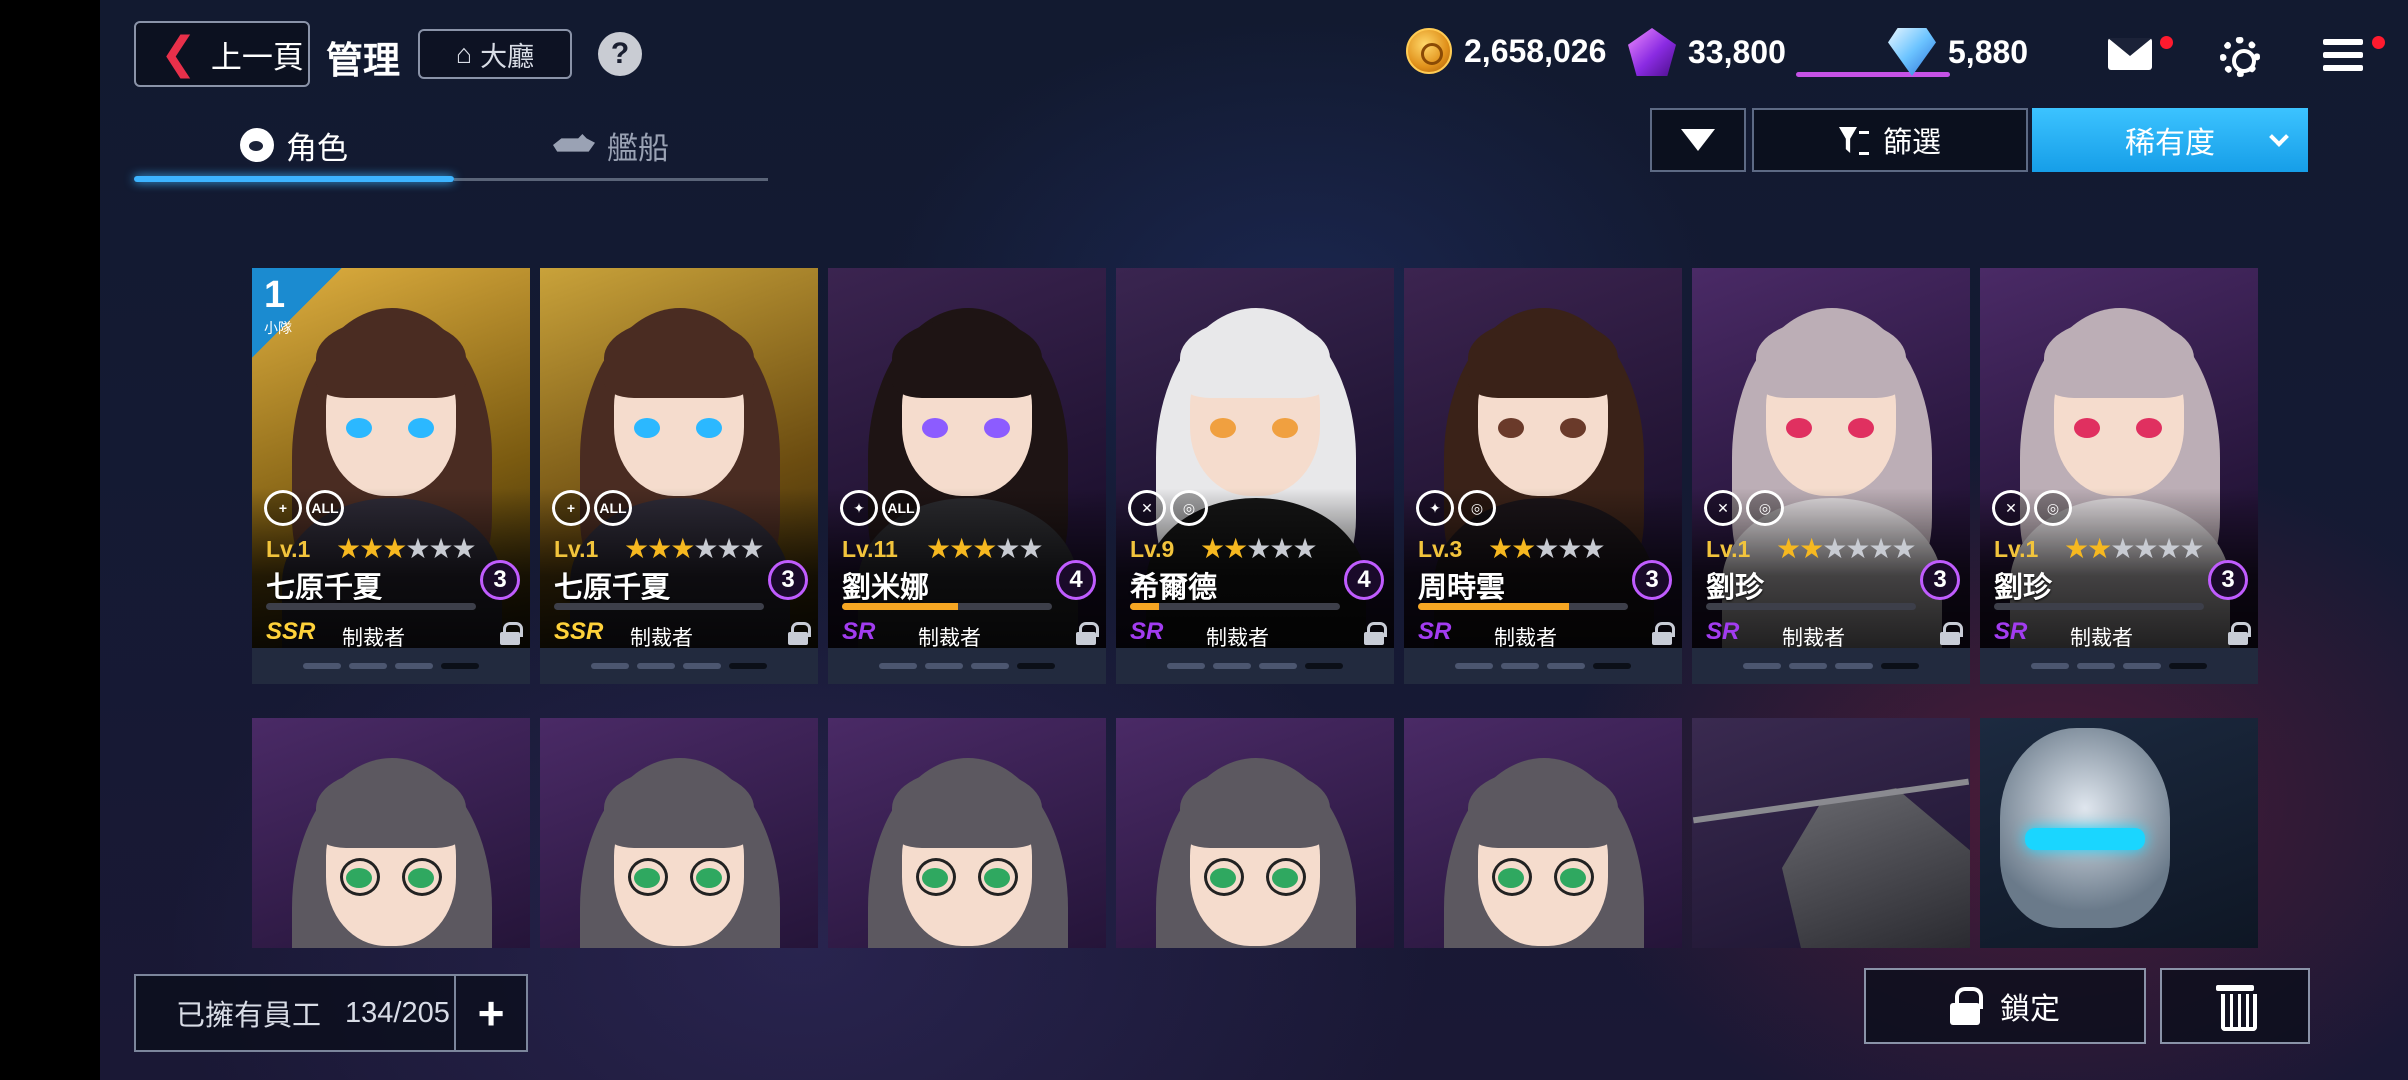 The image size is (2408, 1080). I want to click on character-card: 1 小隊 + ALL Lv.1 ★★★★★★ 七原千夏 3 SSR 制裁者, so click(391, 476).